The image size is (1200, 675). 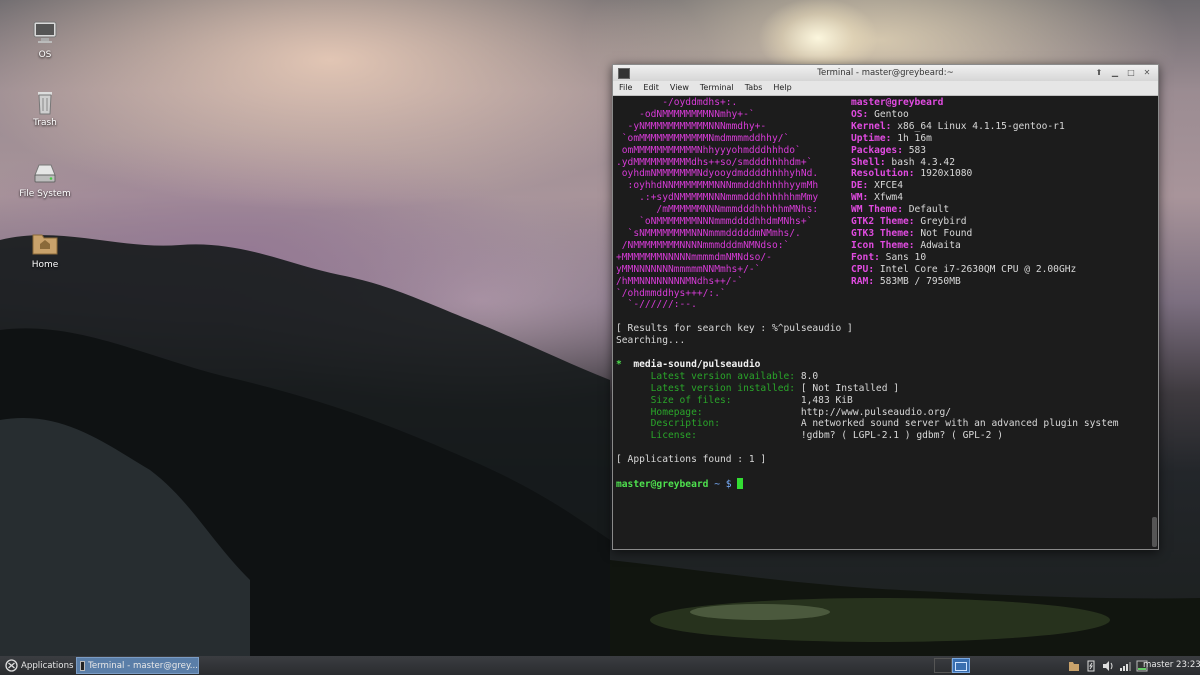 I want to click on info-value: Sans 10, so click(x=903, y=257).